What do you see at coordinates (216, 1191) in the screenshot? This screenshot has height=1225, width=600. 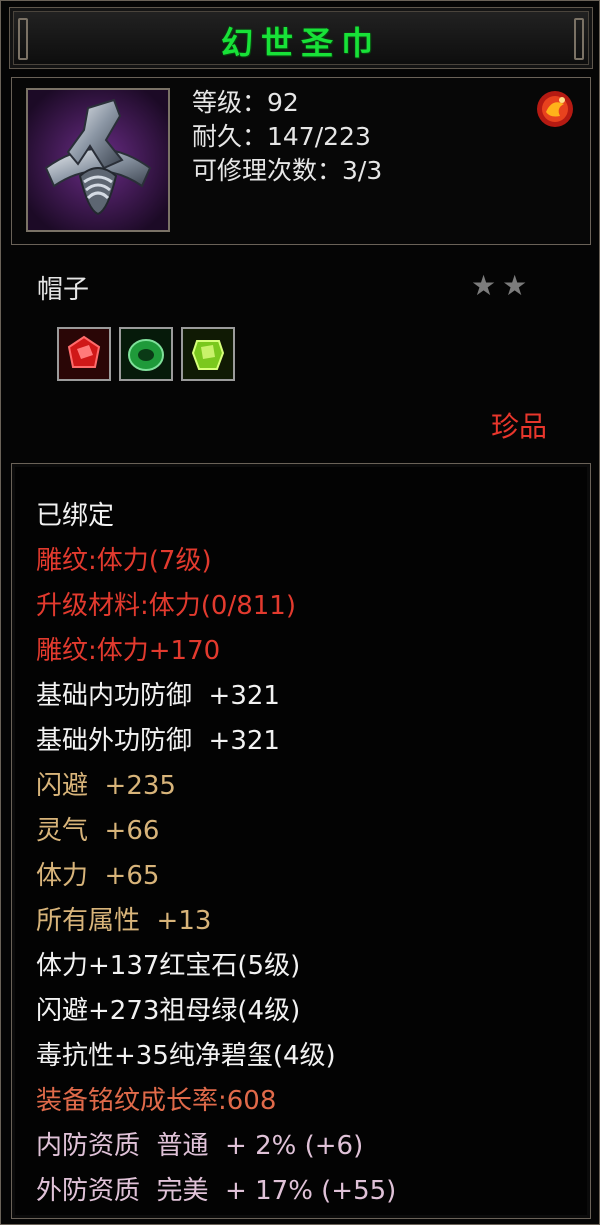 I see `attribute-line: 外防资质 完美 + 17% (+55)` at bounding box center [216, 1191].